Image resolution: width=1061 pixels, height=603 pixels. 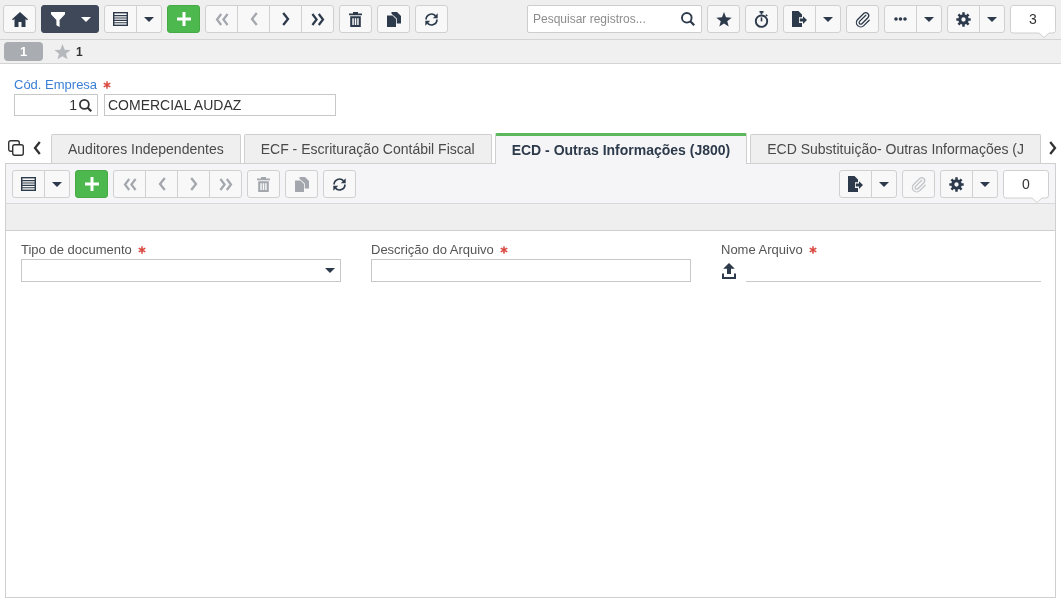 I want to click on delete-button, so click(x=355, y=19).